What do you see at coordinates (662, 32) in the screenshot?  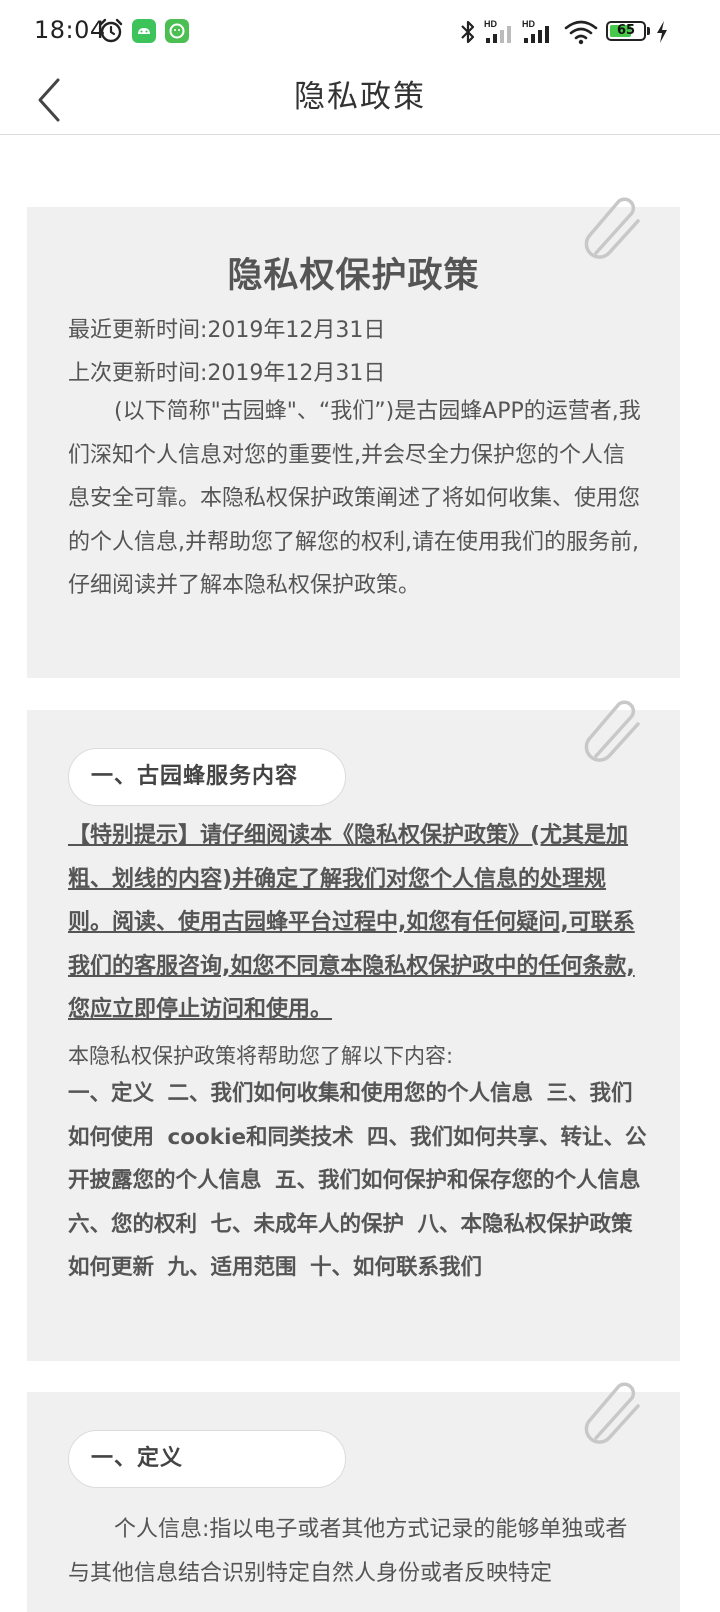 I see `charging-icon` at bounding box center [662, 32].